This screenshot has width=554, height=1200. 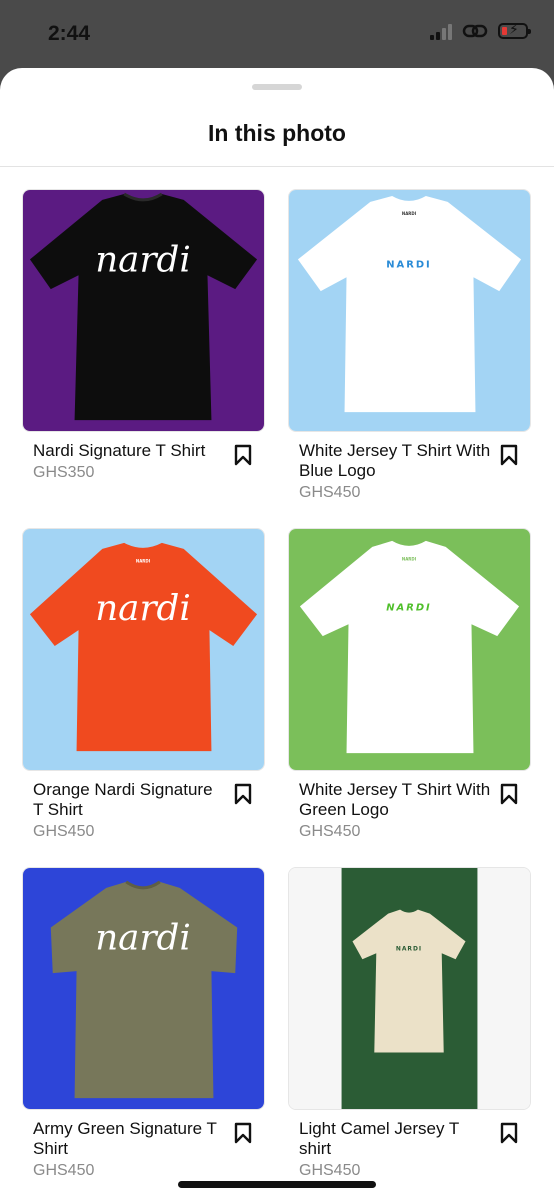 What do you see at coordinates (514, 30) in the screenshot?
I see `battery-icon: ⚡` at bounding box center [514, 30].